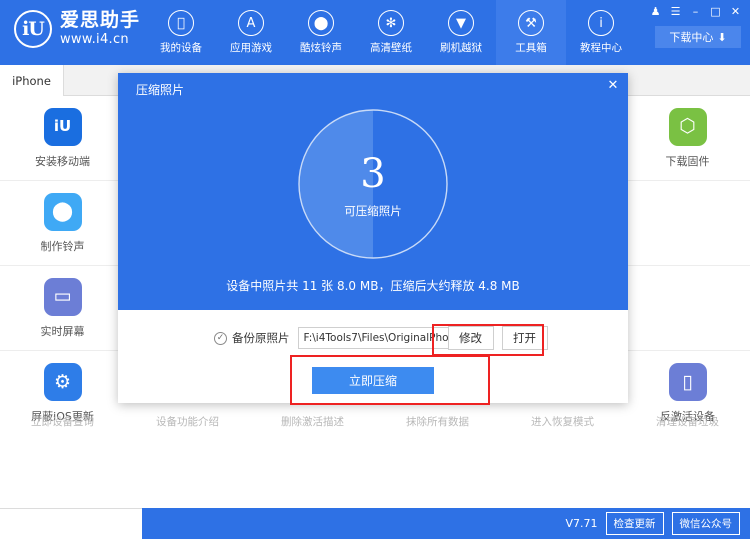 Image resolution: width=750 pixels, height=539 pixels. What do you see at coordinates (373, 174) in the screenshot?
I see `compressible-count: 3` at bounding box center [373, 174].